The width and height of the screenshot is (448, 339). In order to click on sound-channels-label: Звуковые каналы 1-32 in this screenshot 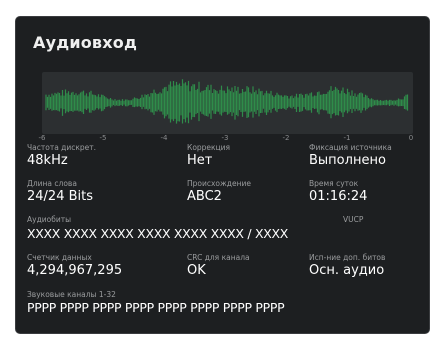, I will do `click(71, 294)`.